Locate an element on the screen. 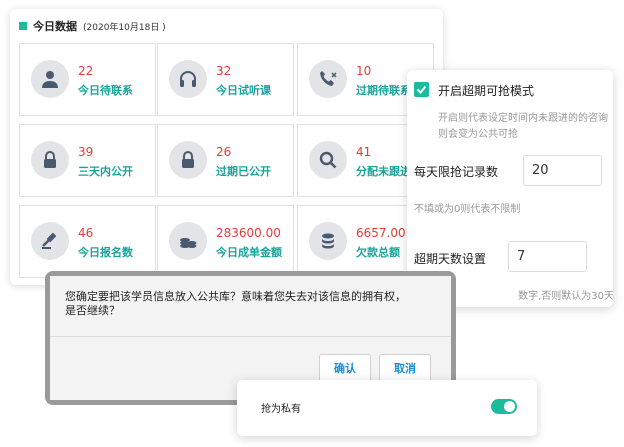 The height and width of the screenshot is (447, 624). panel-header: 今日数据 (2020年10月18日 ) is located at coordinates (92, 26).